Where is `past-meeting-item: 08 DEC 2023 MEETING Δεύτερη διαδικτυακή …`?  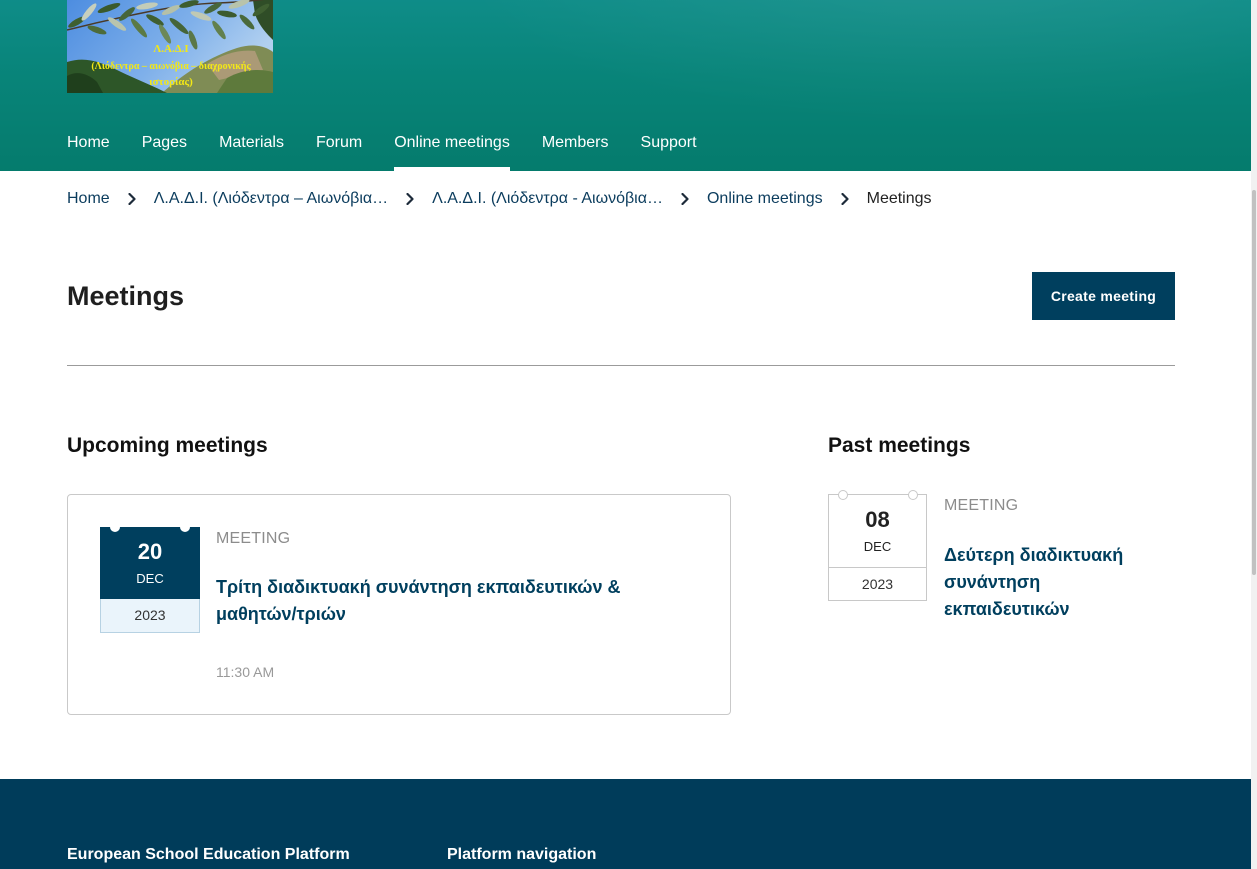
past-meeting-item: 08 DEC 2023 MEETING Δεύτερη διαδικτυακή … is located at coordinates (1001, 562).